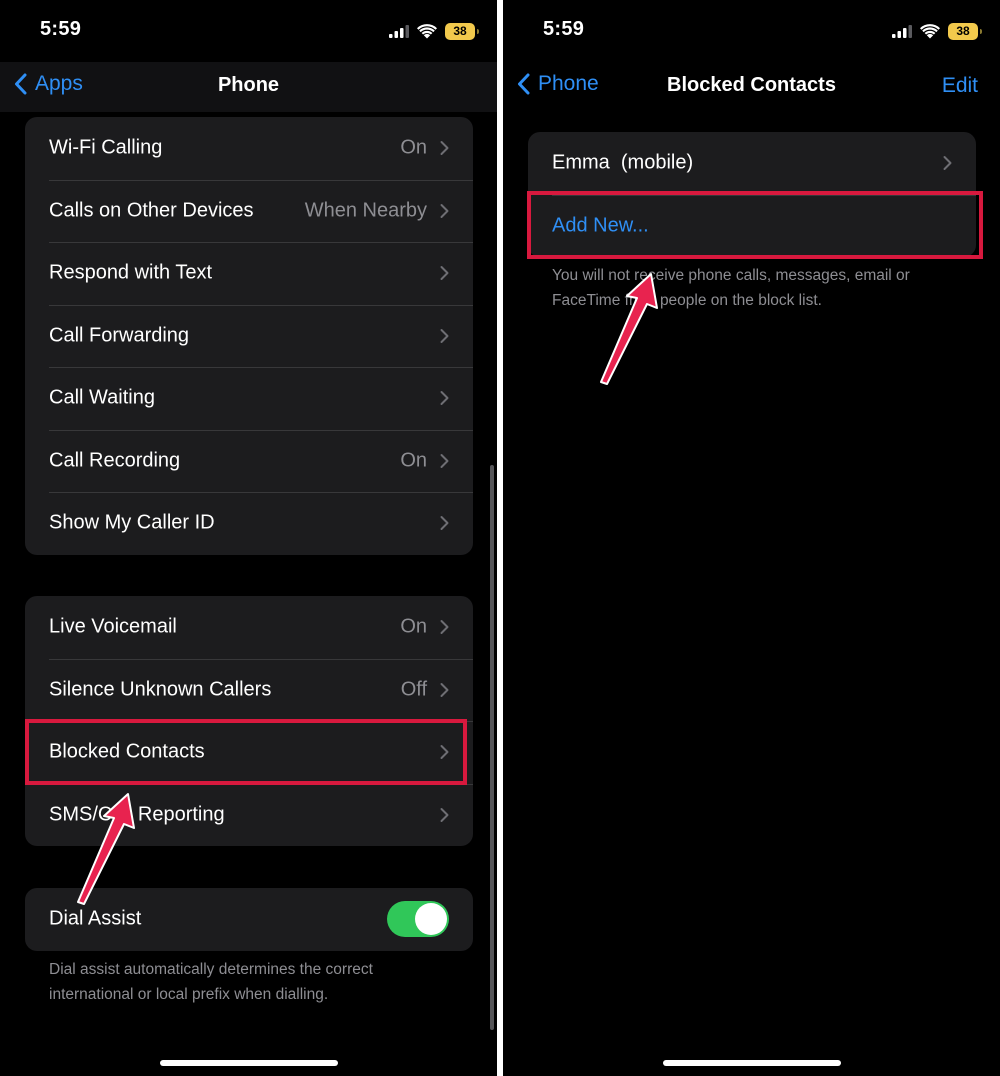  I want to click on row-calls-on-other-devices: Calls on Other Devices When Nearby, so click(249, 211).